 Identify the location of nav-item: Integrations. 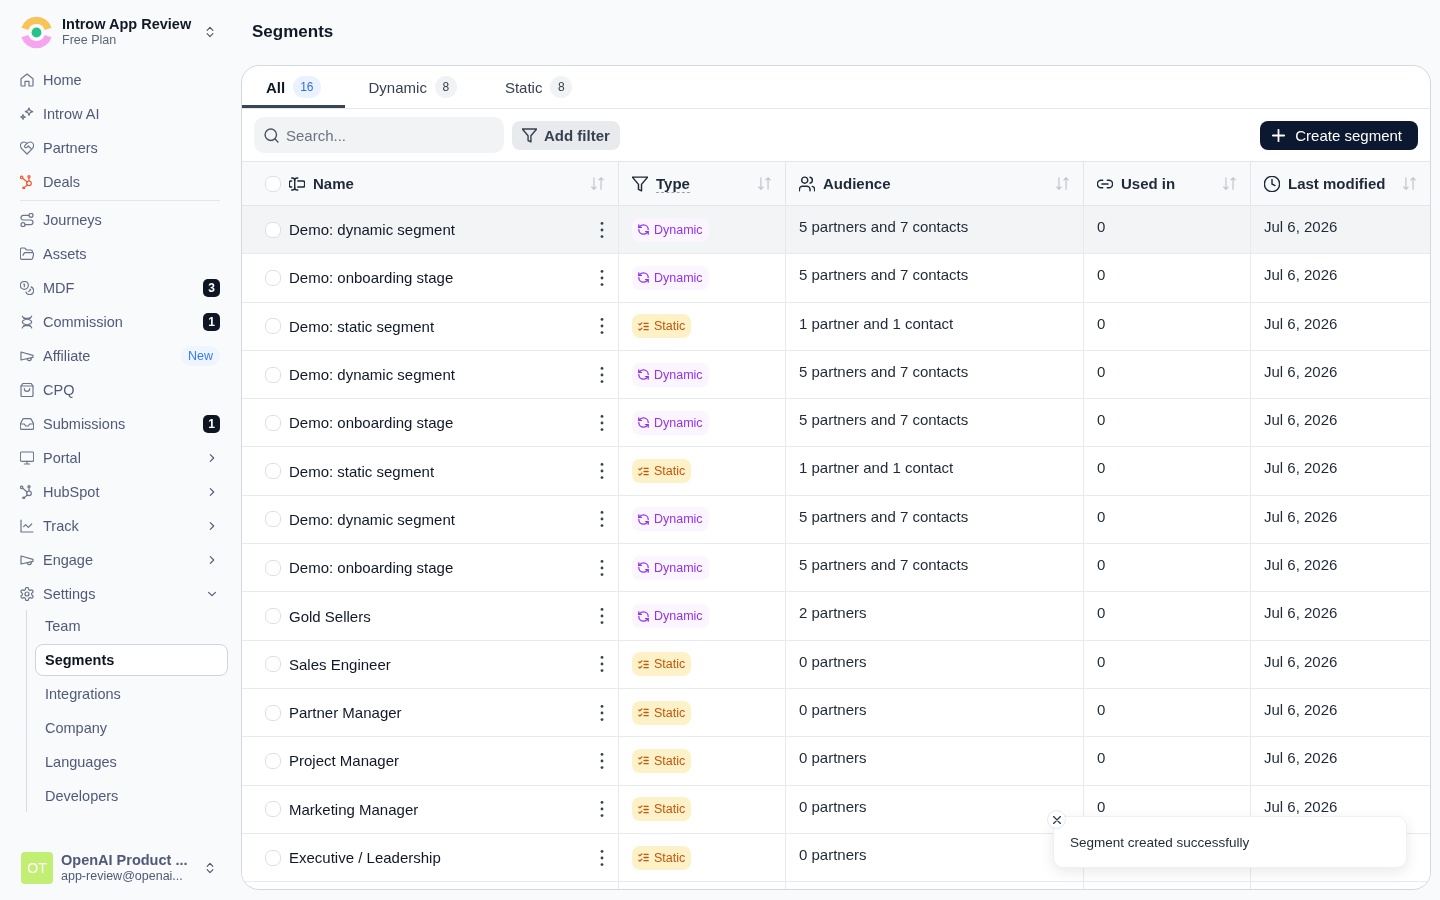
(131, 694).